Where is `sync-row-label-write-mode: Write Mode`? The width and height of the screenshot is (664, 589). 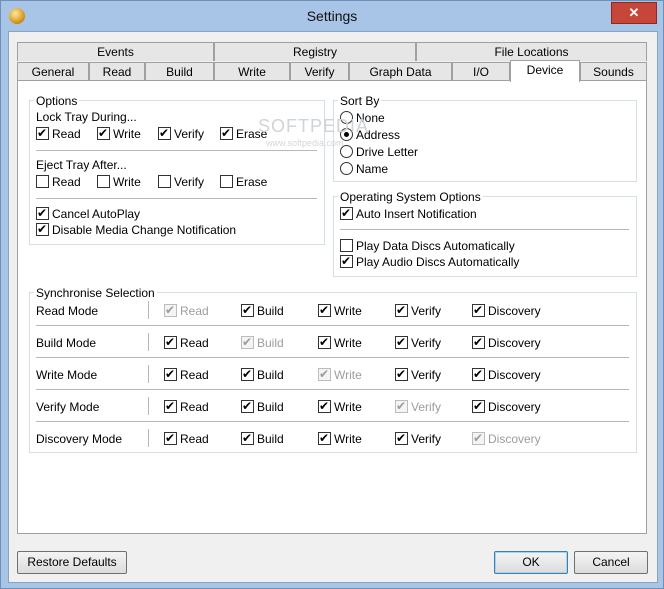 sync-row-label-write-mode: Write Mode is located at coordinates (67, 375).